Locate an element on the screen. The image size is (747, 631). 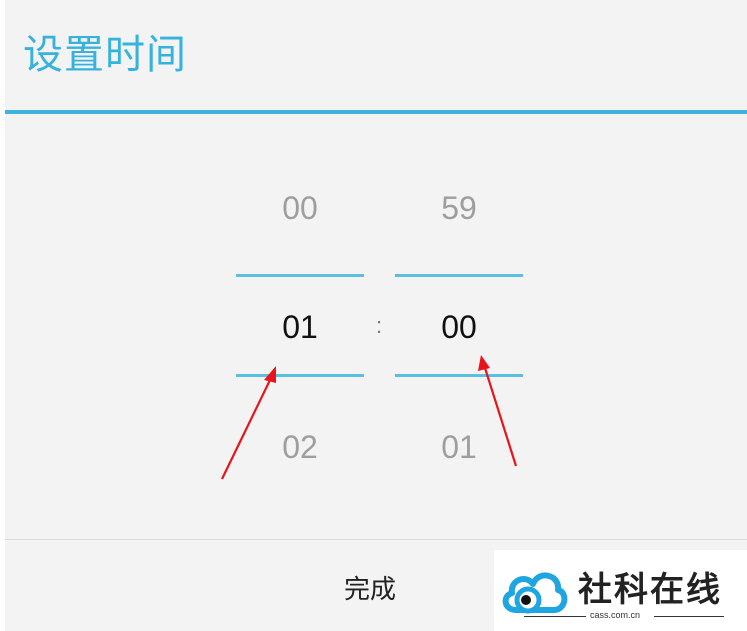
cloud-eye-logo-icon is located at coordinates (535, 593).